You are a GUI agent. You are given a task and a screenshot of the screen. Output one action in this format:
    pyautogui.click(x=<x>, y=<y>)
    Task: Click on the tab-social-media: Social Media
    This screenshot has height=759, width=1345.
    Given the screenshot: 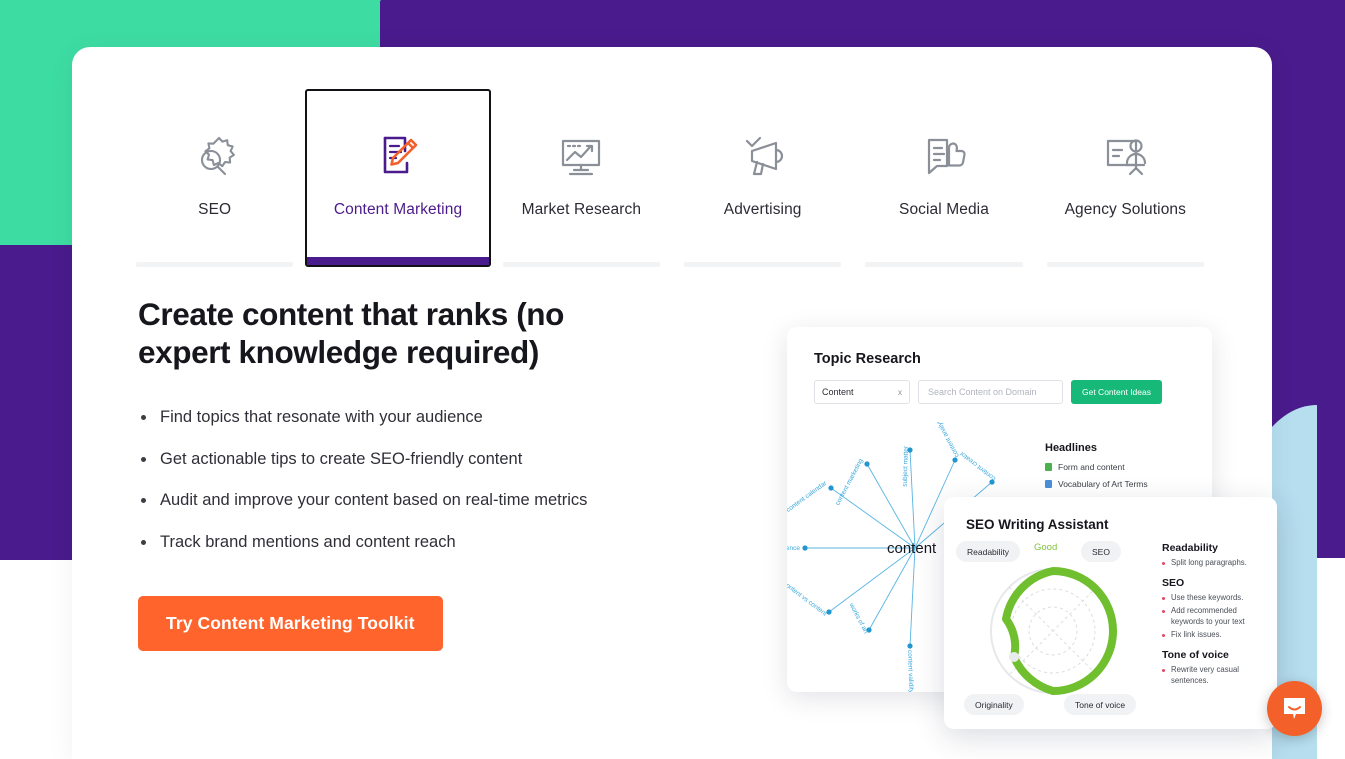 What is the action you would take?
    pyautogui.click(x=943, y=178)
    